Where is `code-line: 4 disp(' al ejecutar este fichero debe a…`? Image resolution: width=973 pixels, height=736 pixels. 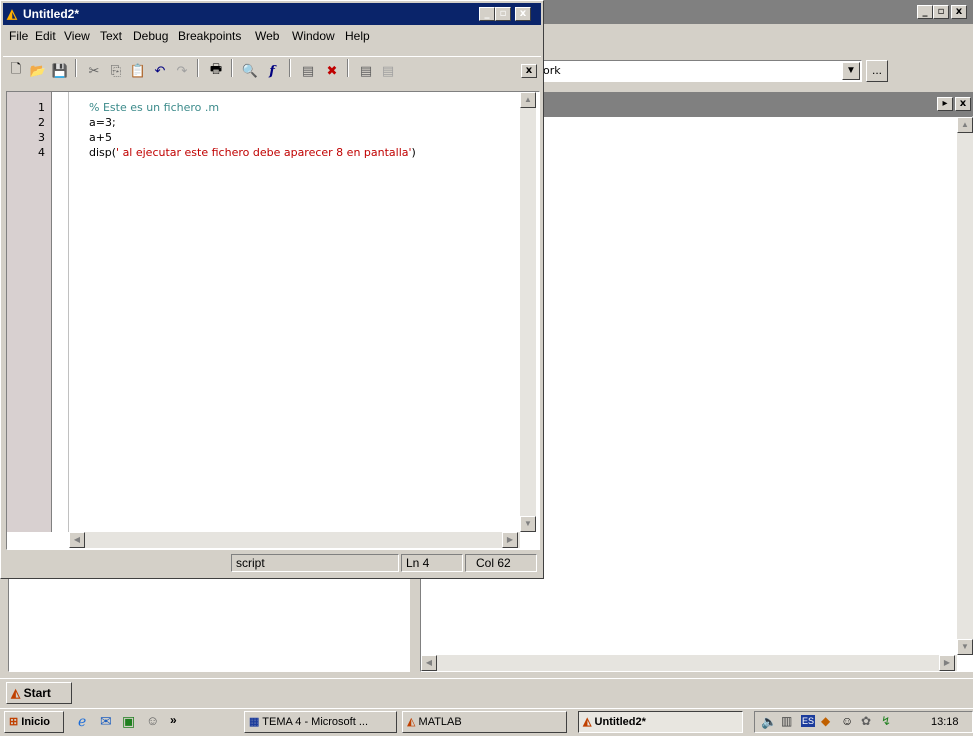
code-line: 4 disp(' al ejecutar este fichero debe a… is located at coordinates (262, 152).